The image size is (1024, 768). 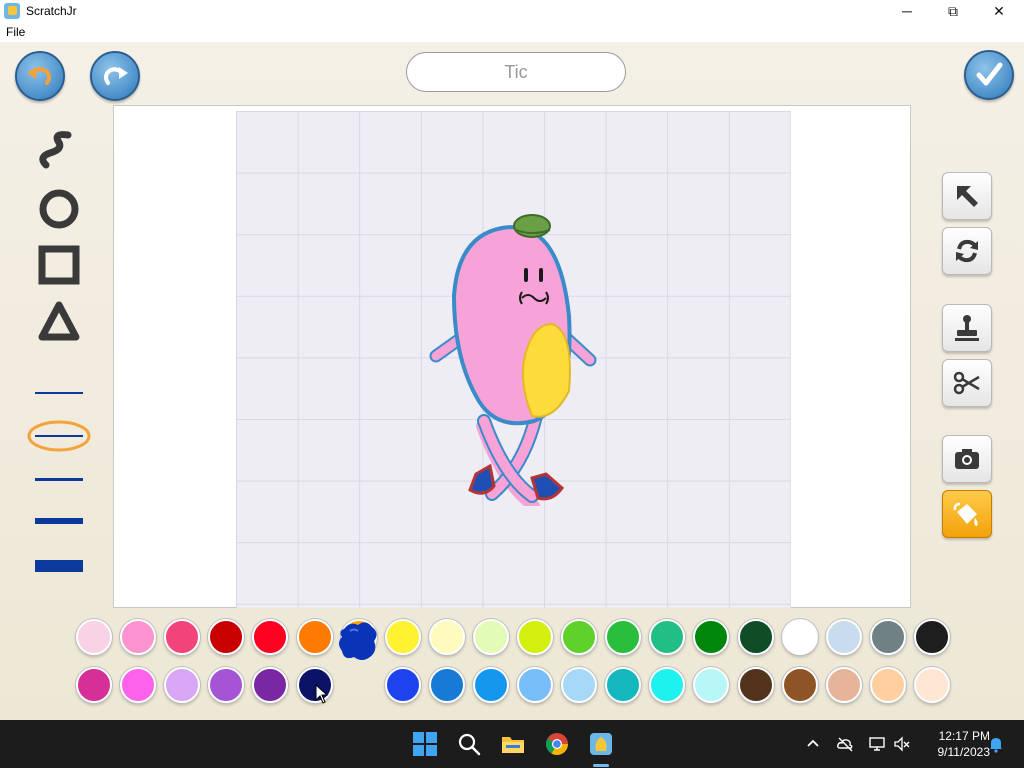 I want to click on camera-icon, so click(x=967, y=459).